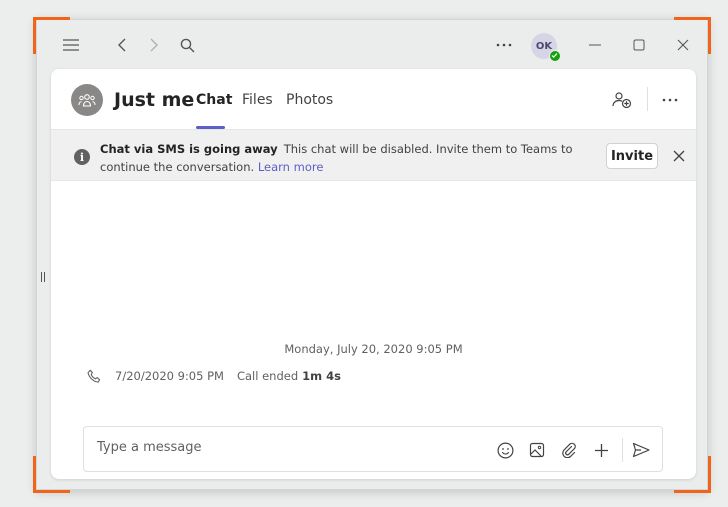  Describe the element at coordinates (595, 45) in the screenshot. I see `minimize-icon` at that location.